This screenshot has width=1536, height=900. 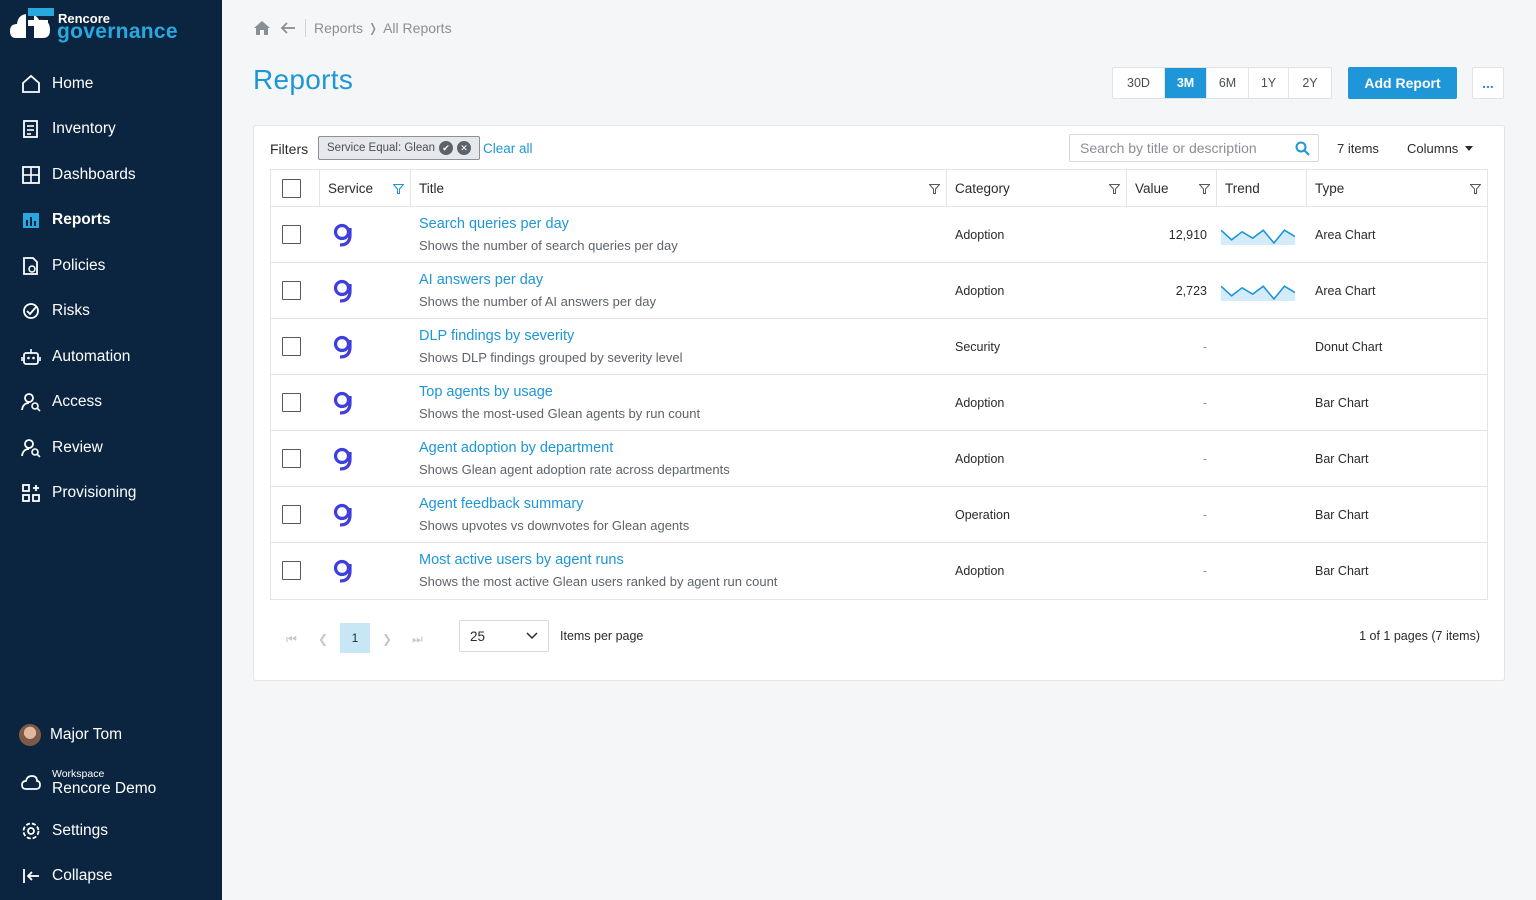 I want to click on dashboards-icon, so click(x=31, y=175).